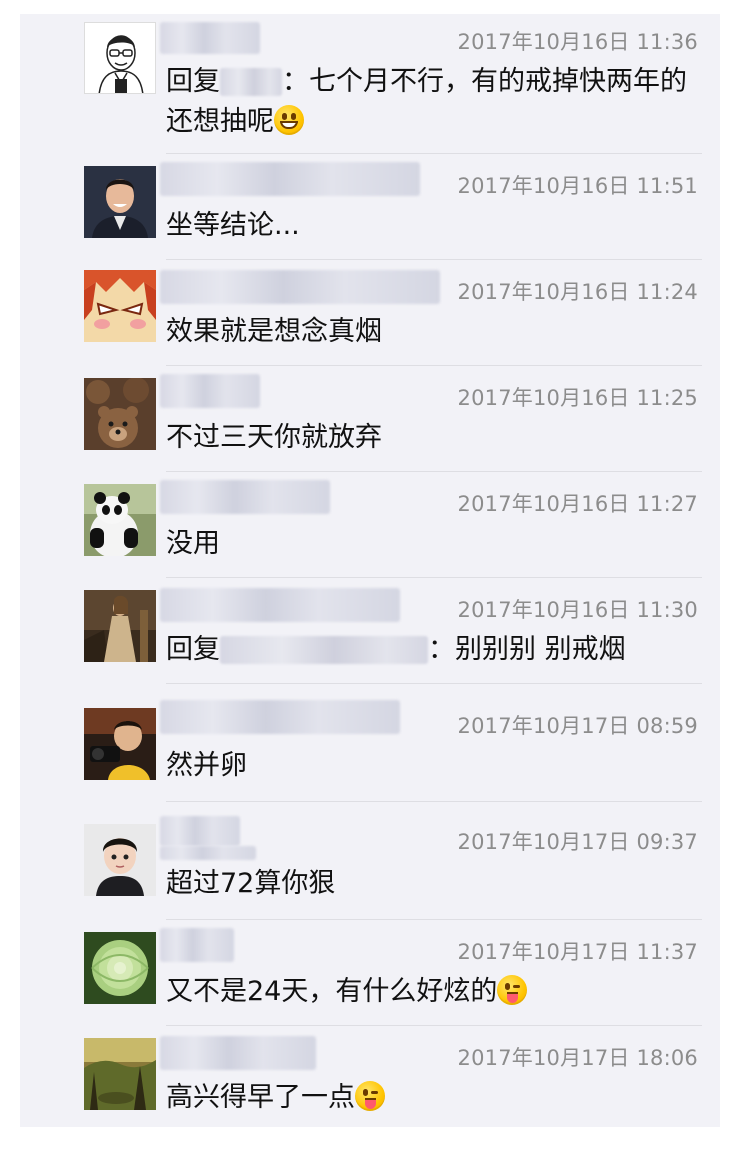 The image size is (750, 1155). Describe the element at coordinates (206, 765) in the screenshot. I see `comment-text: 然并卵` at that location.